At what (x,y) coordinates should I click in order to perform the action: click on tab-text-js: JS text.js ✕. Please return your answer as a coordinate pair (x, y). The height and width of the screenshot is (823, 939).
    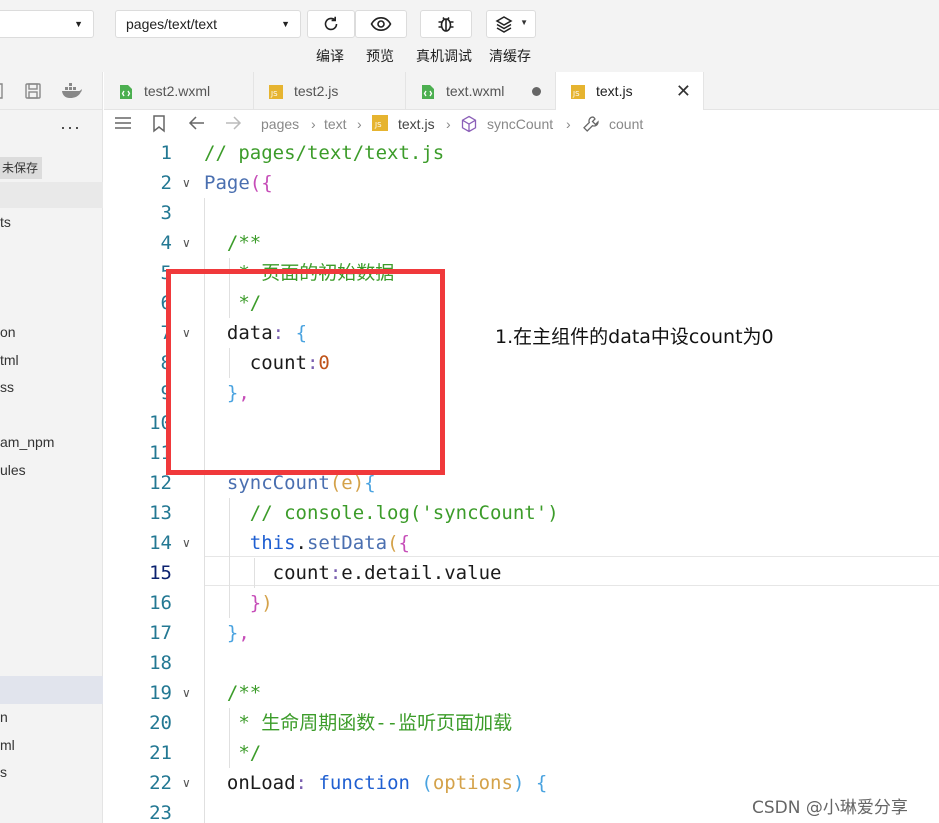
    Looking at the image, I should click on (630, 91).